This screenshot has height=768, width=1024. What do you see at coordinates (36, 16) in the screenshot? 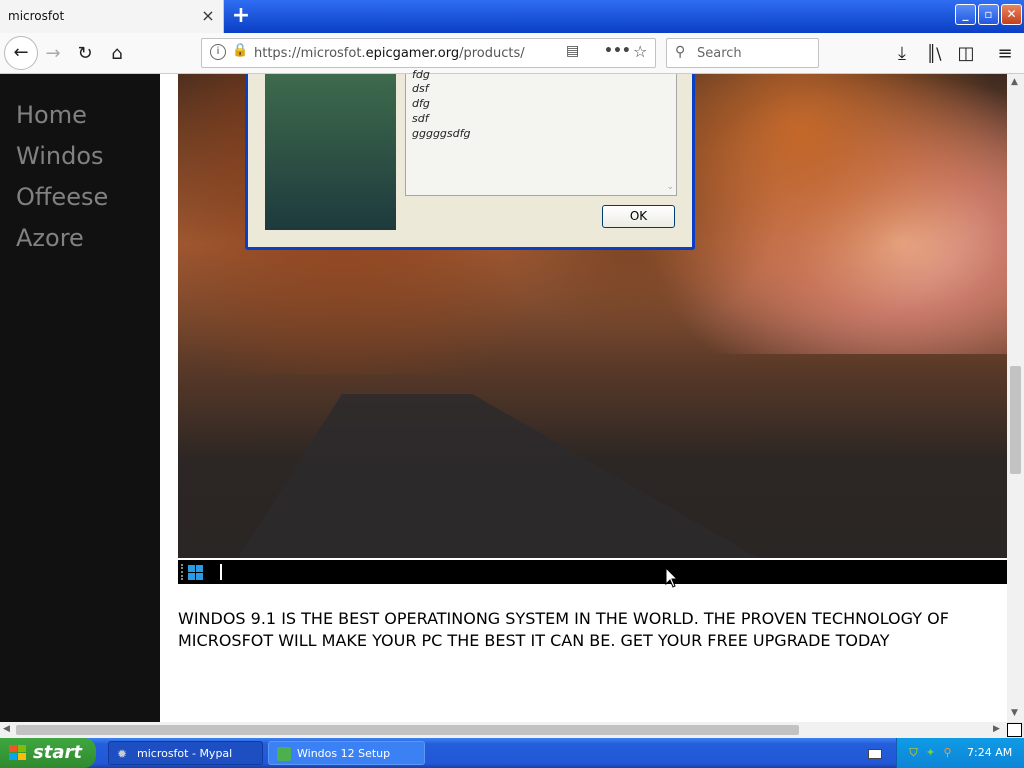
I see `tab-title: microsfot` at bounding box center [36, 16].